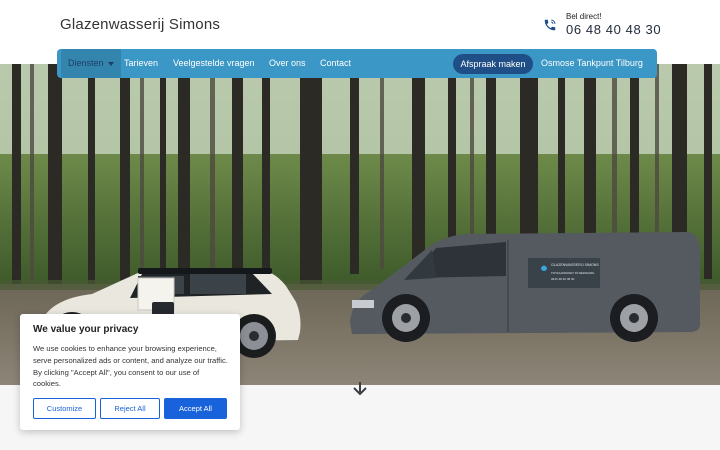  Describe the element at coordinates (86, 329) in the screenshot. I see `cookie-title: We value your privacy` at that location.